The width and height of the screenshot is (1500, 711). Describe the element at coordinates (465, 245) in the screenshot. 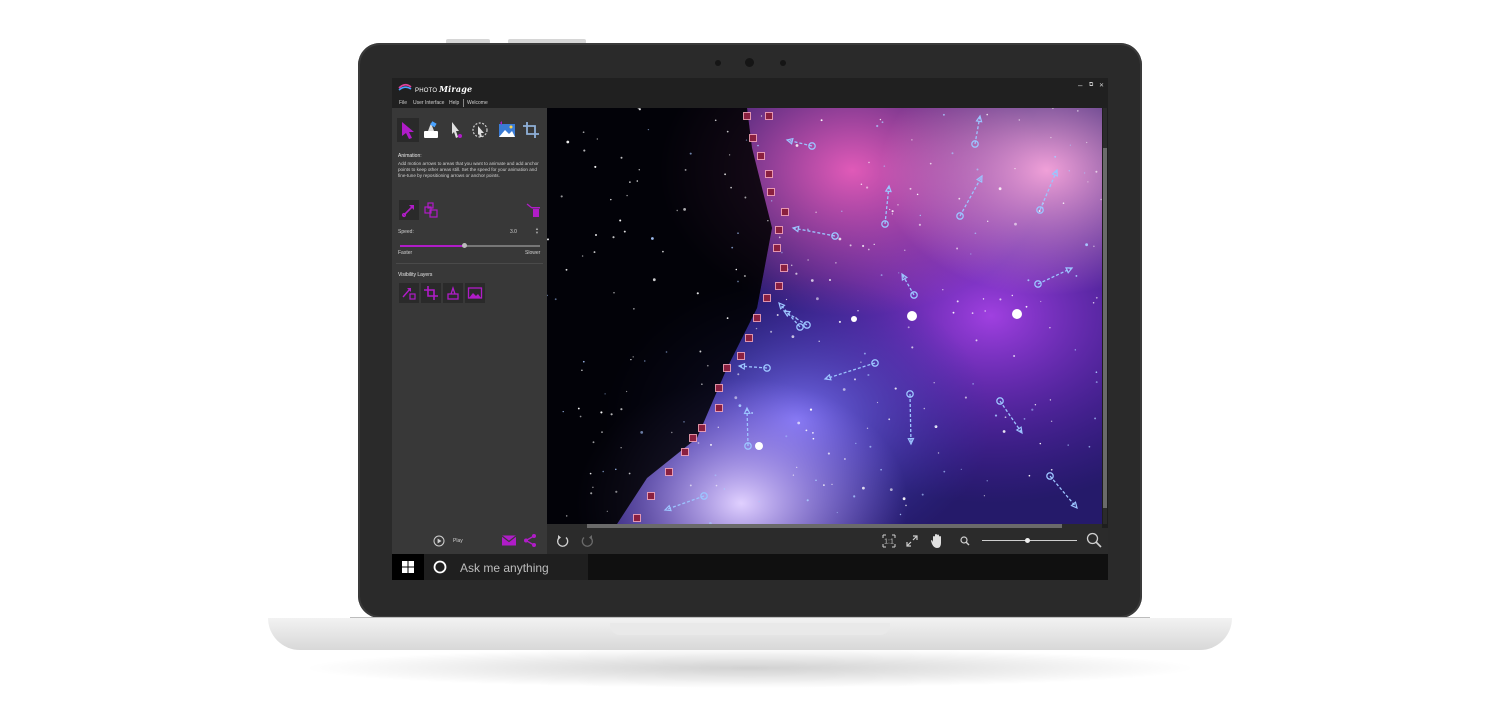

I see `speed-slider-handle` at that location.